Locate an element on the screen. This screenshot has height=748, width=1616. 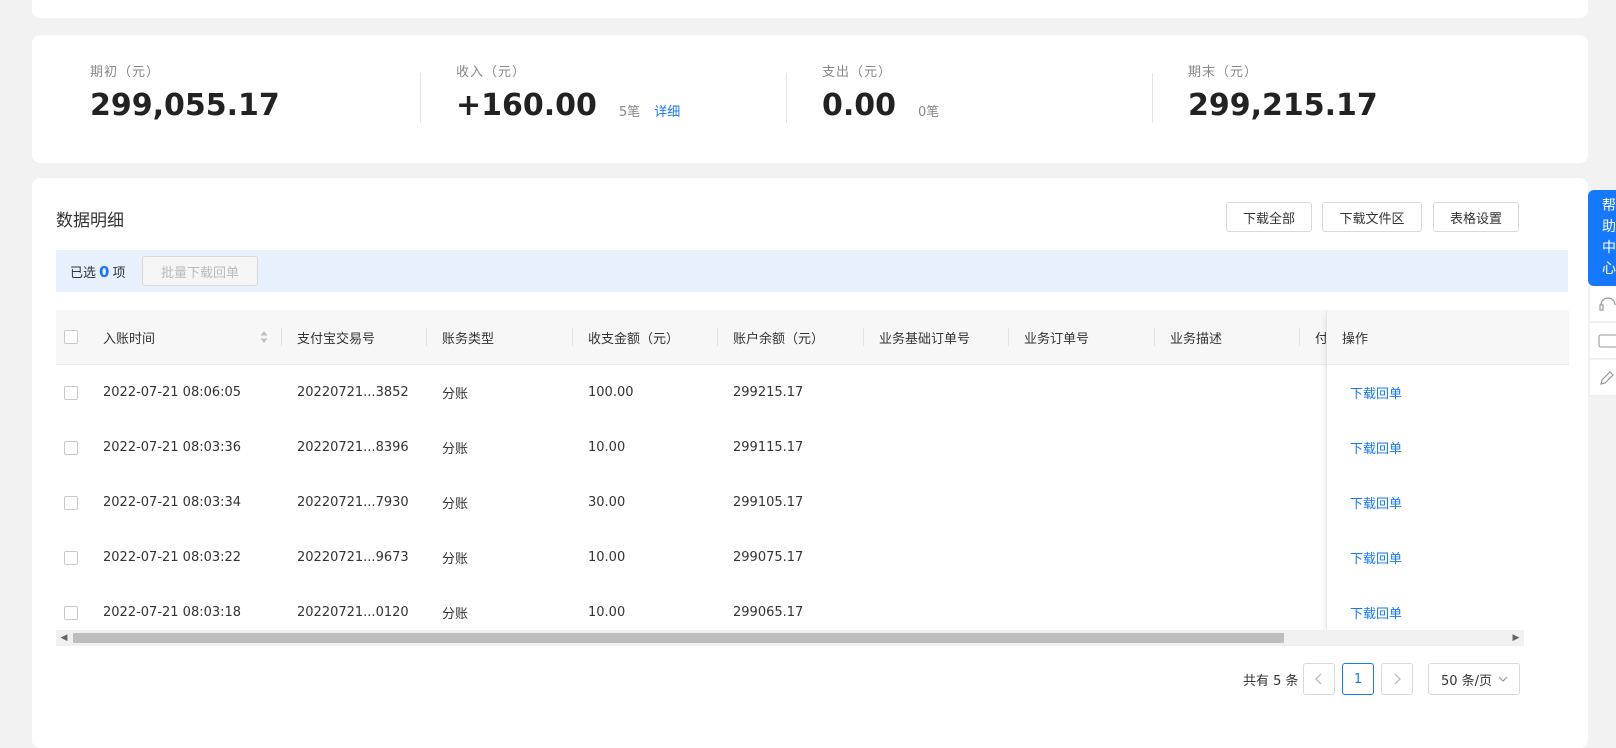
help-center-tab: 帮 助 中 心 is located at coordinates (1602, 238).